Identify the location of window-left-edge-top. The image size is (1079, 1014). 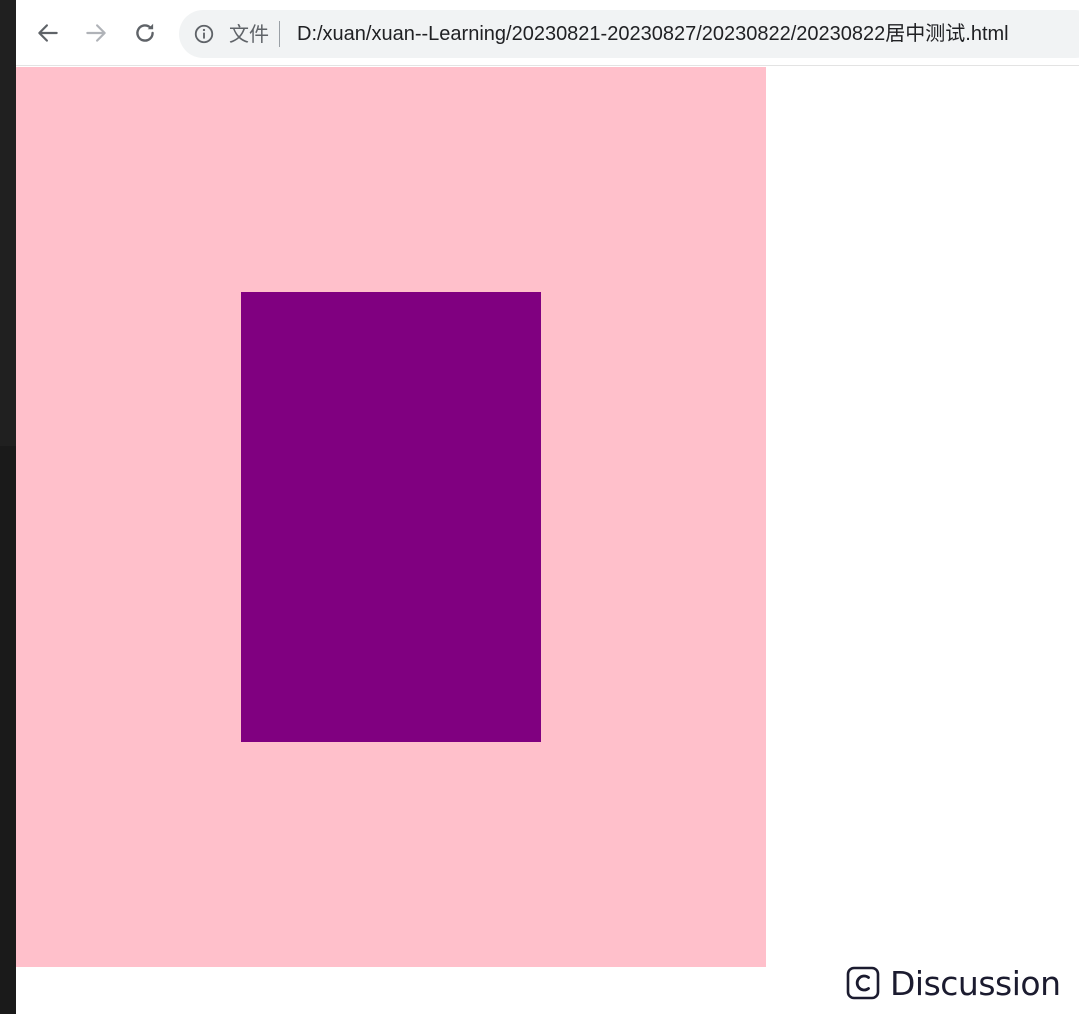
(8, 223).